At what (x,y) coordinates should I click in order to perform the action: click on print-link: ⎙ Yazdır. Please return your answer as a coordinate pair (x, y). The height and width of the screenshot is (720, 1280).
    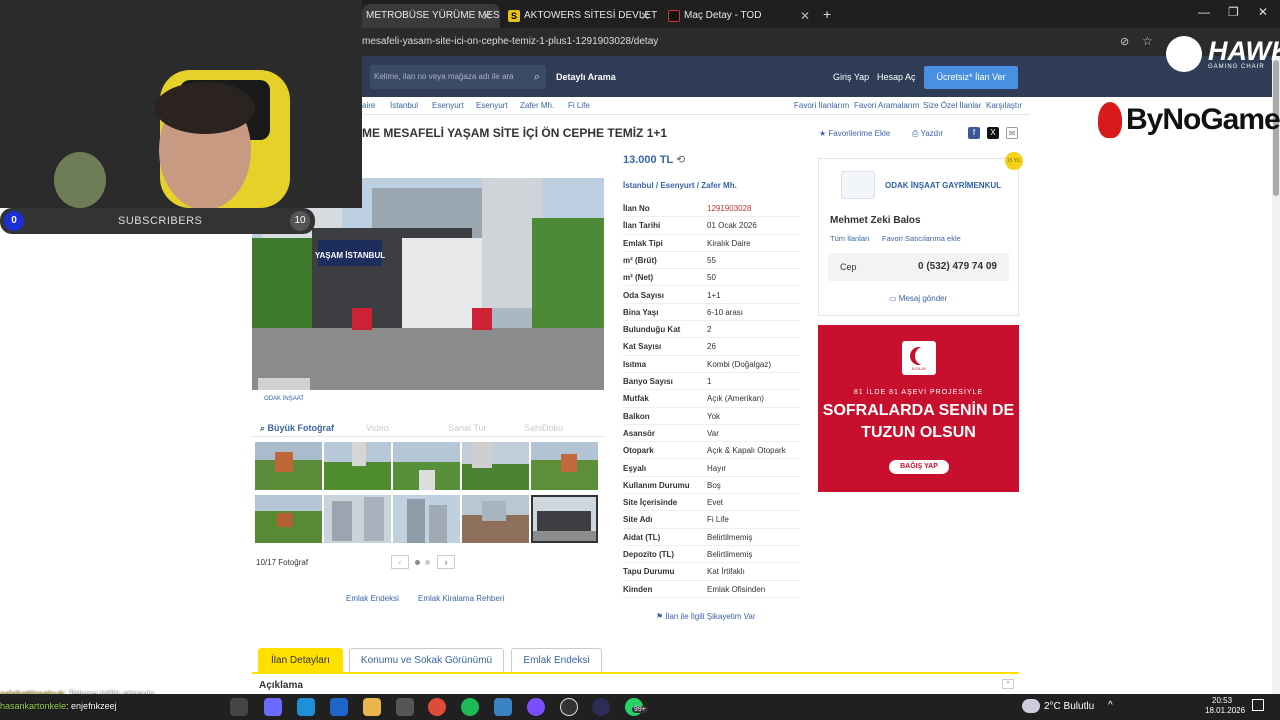
    Looking at the image, I should click on (927, 134).